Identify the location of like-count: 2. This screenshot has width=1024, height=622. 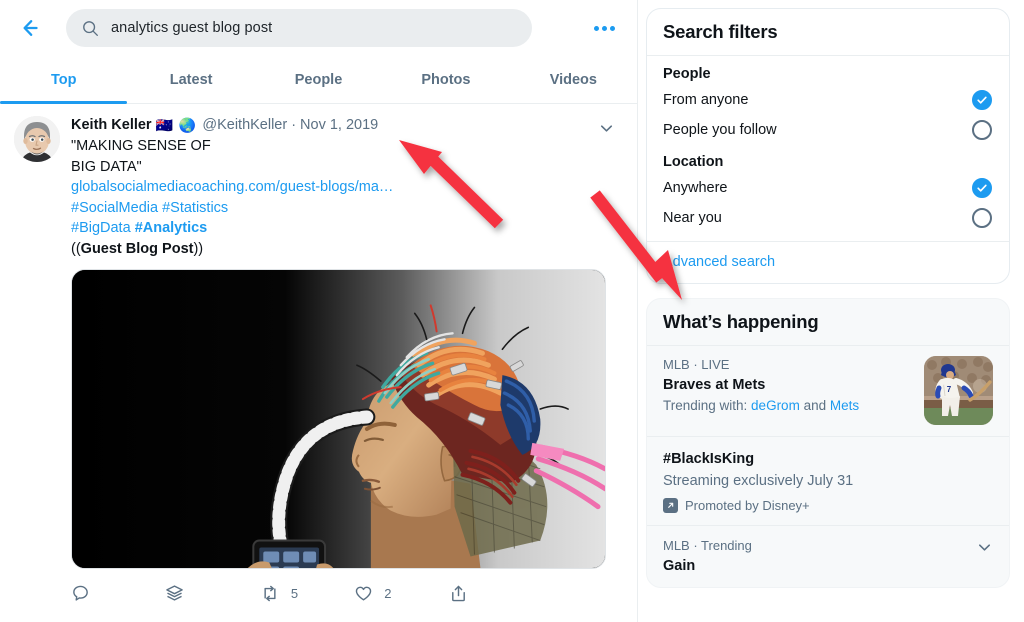
(388, 593).